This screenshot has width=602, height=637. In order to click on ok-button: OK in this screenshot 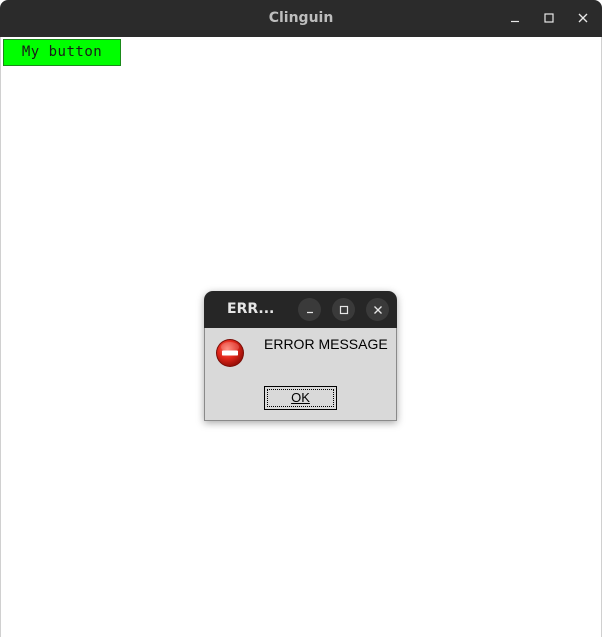, I will do `click(300, 398)`.